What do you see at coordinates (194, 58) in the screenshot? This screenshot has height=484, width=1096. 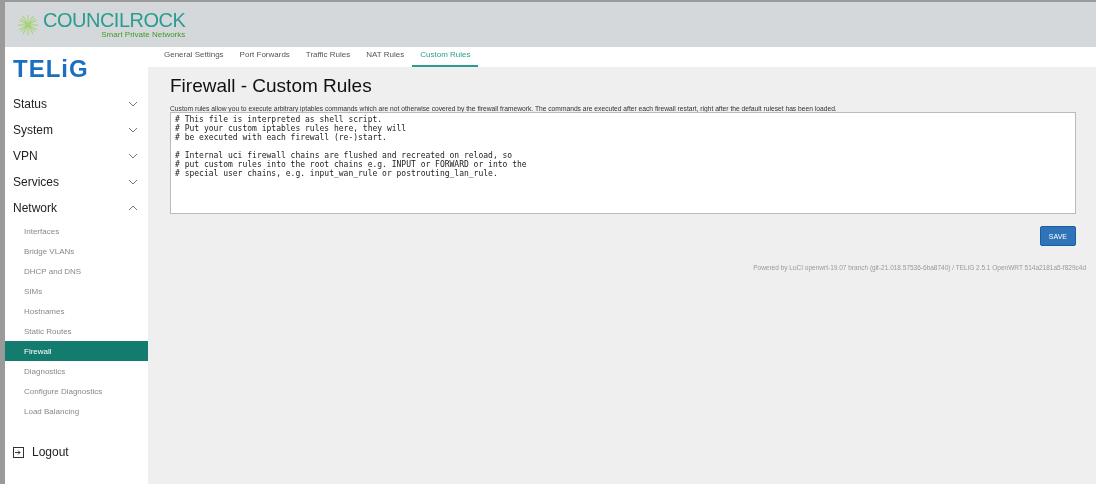 I see `tab: General Settings` at bounding box center [194, 58].